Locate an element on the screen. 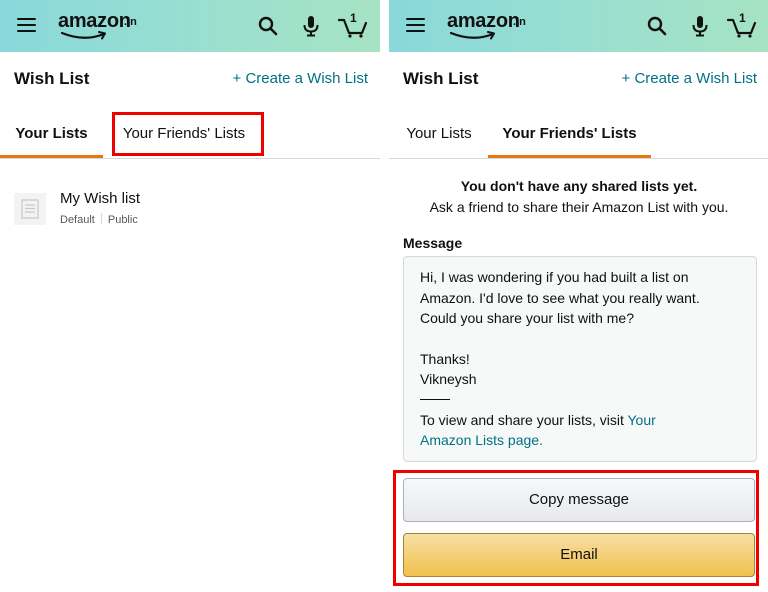 The width and height of the screenshot is (768, 592). message-line: Could you share your list with me? is located at coordinates (527, 318).